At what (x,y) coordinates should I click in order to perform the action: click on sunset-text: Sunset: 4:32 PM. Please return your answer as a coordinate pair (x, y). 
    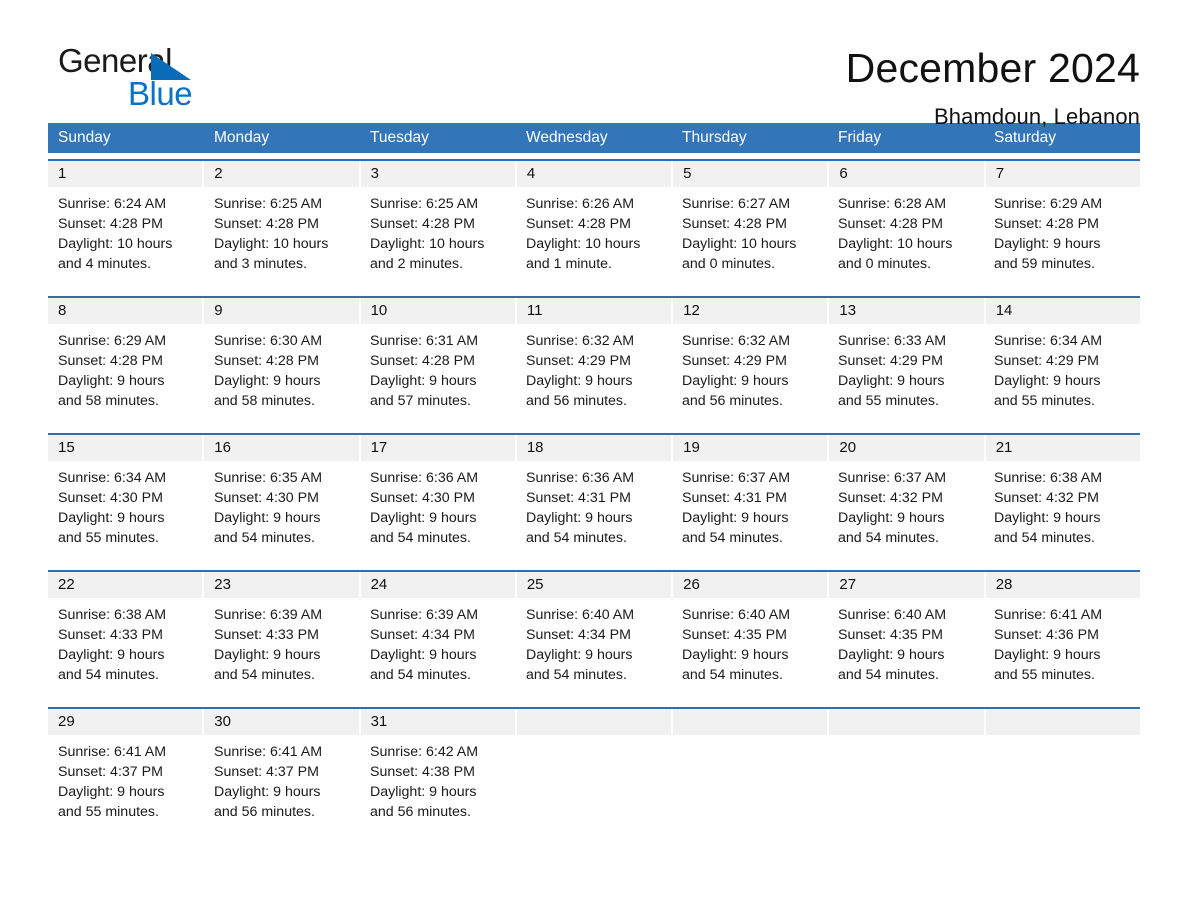
    Looking at the image, I should click on (890, 498).